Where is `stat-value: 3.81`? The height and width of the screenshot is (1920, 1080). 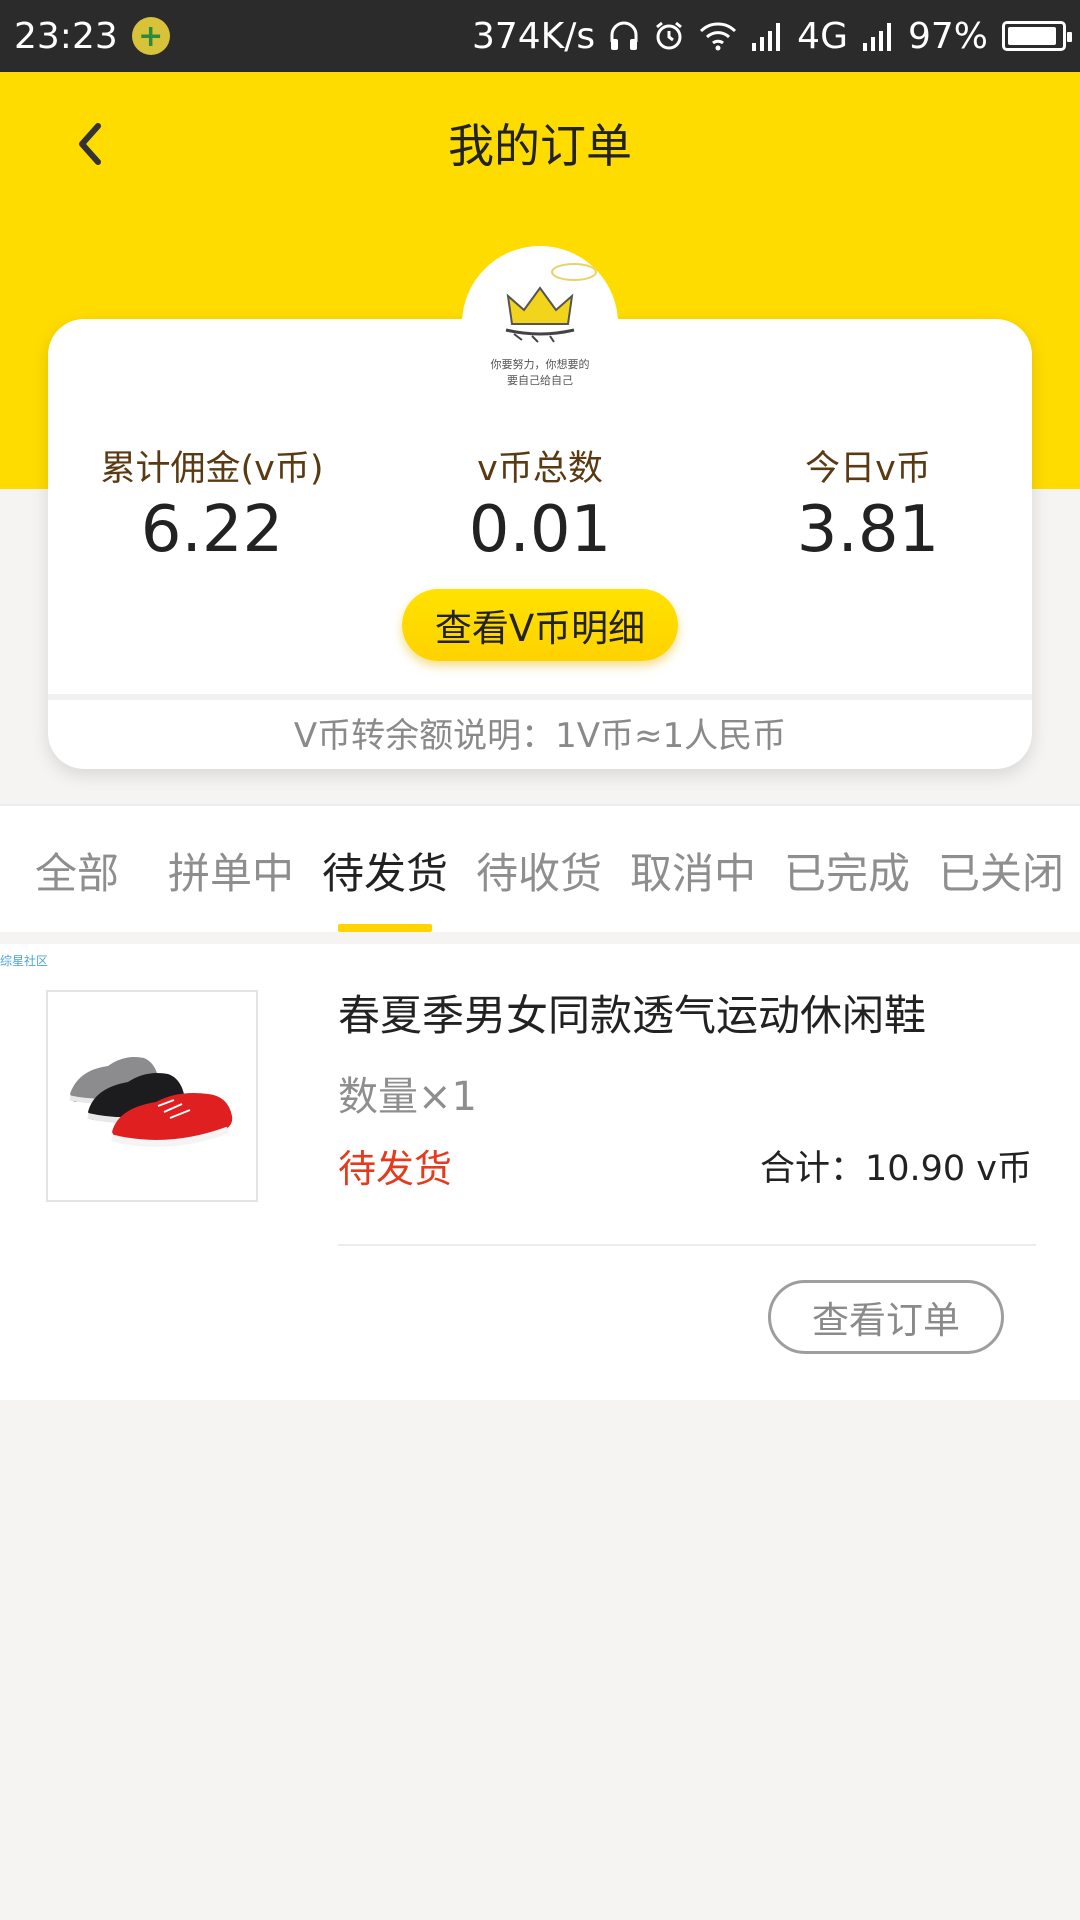
stat-value: 3.81 is located at coordinates (868, 530).